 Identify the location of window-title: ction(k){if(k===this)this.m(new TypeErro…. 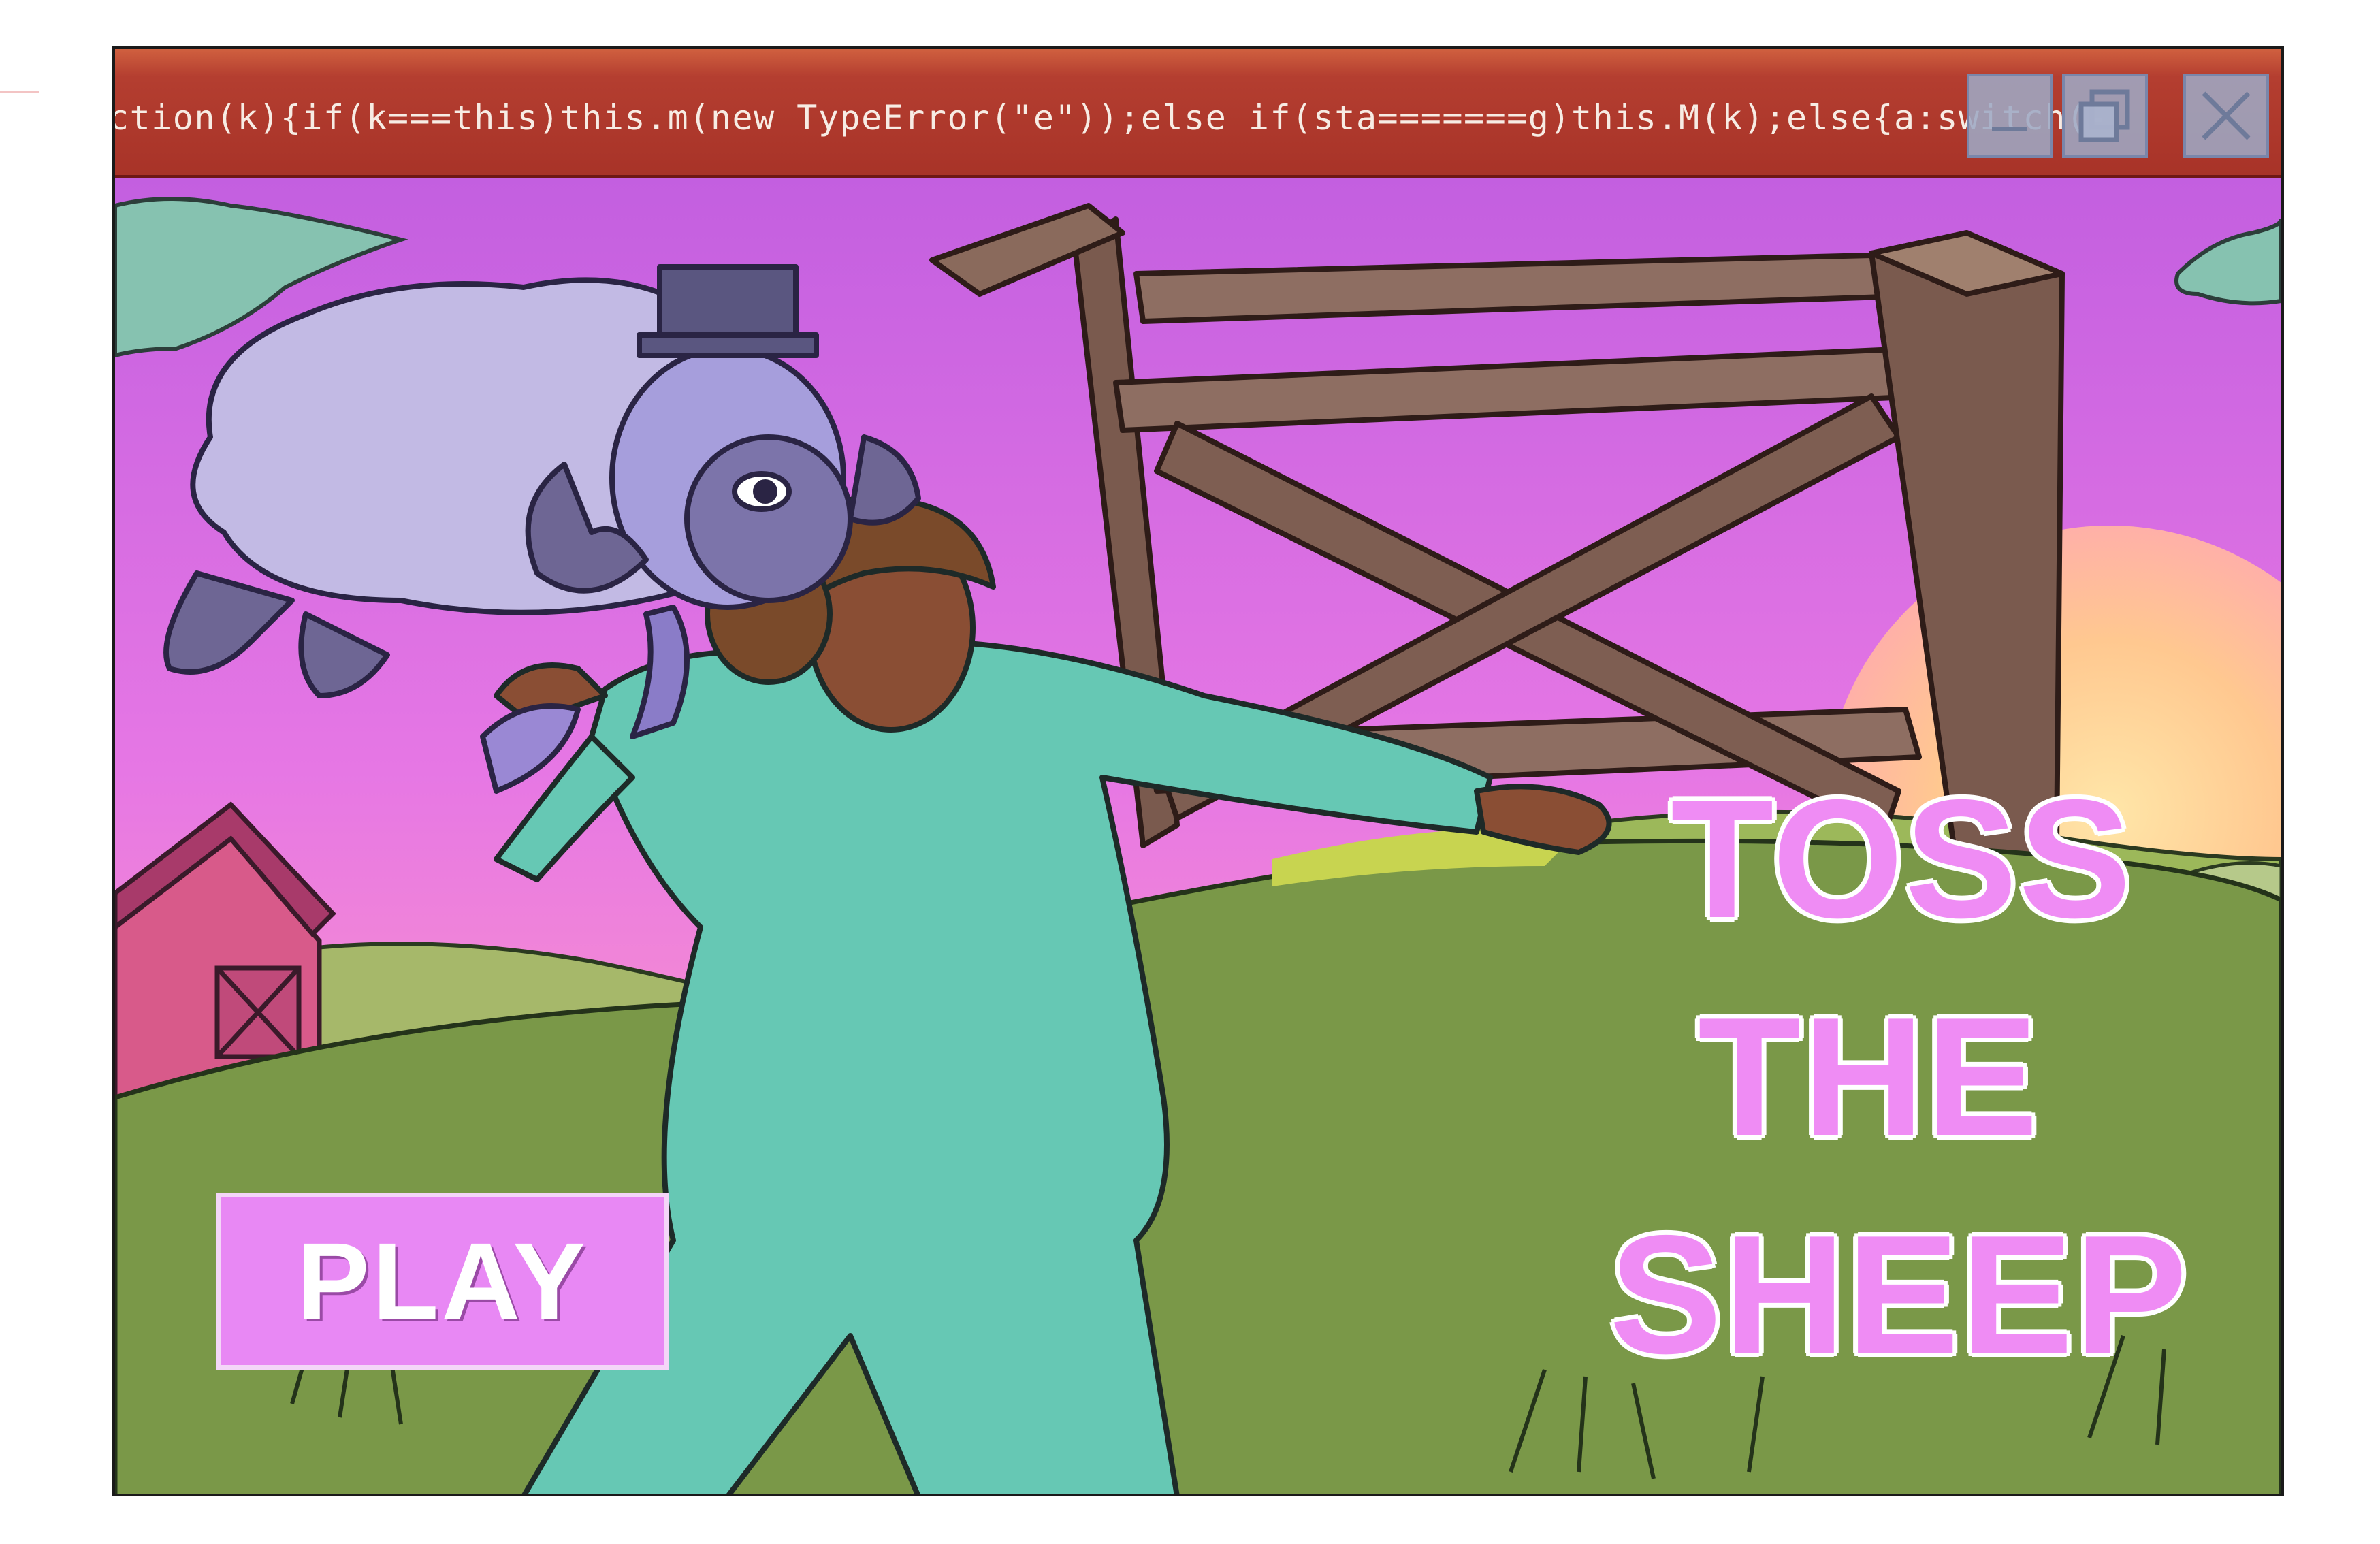
(1112, 118).